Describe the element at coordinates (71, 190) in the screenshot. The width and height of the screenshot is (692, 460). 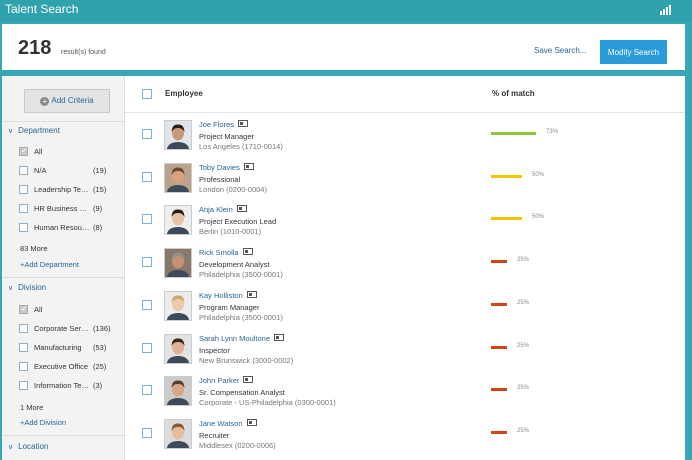
I see `criteria-option: Leadership Team (15)` at that location.